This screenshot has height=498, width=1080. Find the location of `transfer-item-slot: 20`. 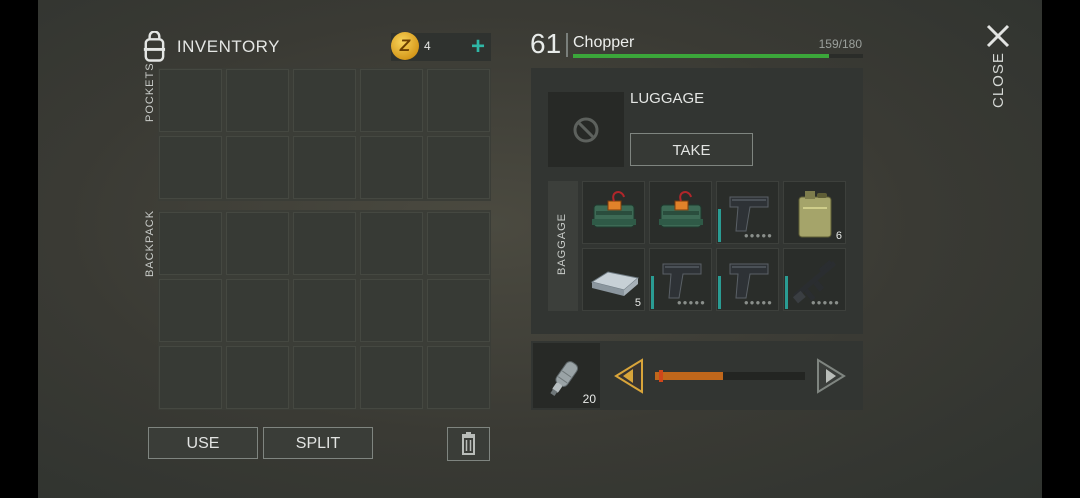

transfer-item-slot: 20 is located at coordinates (566, 375).